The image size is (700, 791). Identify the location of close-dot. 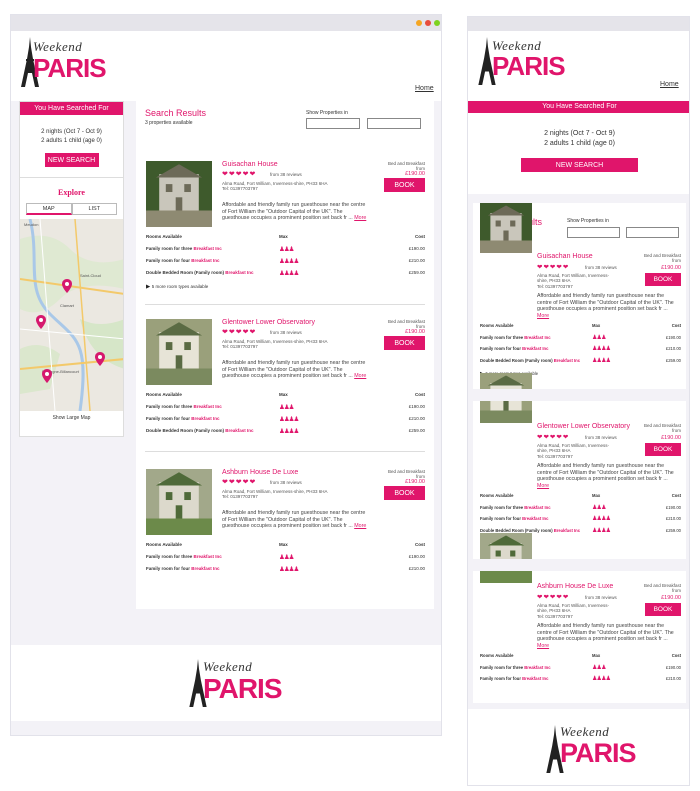
(428, 23).